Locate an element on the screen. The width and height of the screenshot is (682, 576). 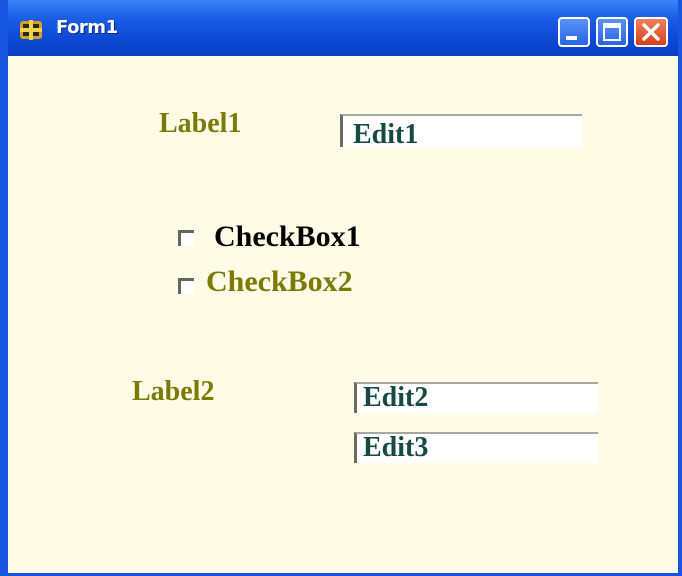
minimize-button is located at coordinates (574, 32).